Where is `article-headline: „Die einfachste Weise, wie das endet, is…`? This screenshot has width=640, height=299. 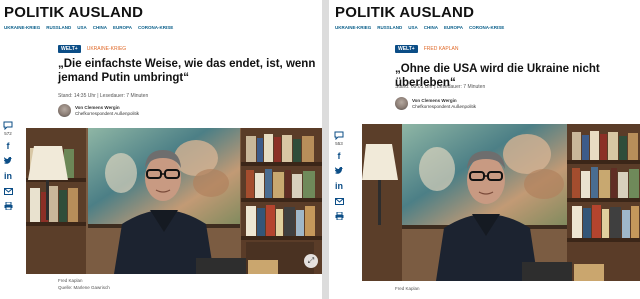
article-headline: „Die einfachste Weise, wie das endet, is… is located at coordinates (189, 71).